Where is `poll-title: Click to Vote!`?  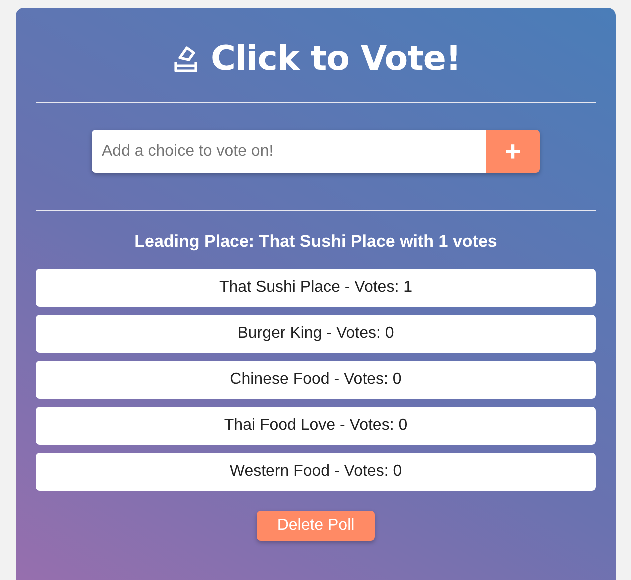
poll-title: Click to Vote! is located at coordinates (336, 59).